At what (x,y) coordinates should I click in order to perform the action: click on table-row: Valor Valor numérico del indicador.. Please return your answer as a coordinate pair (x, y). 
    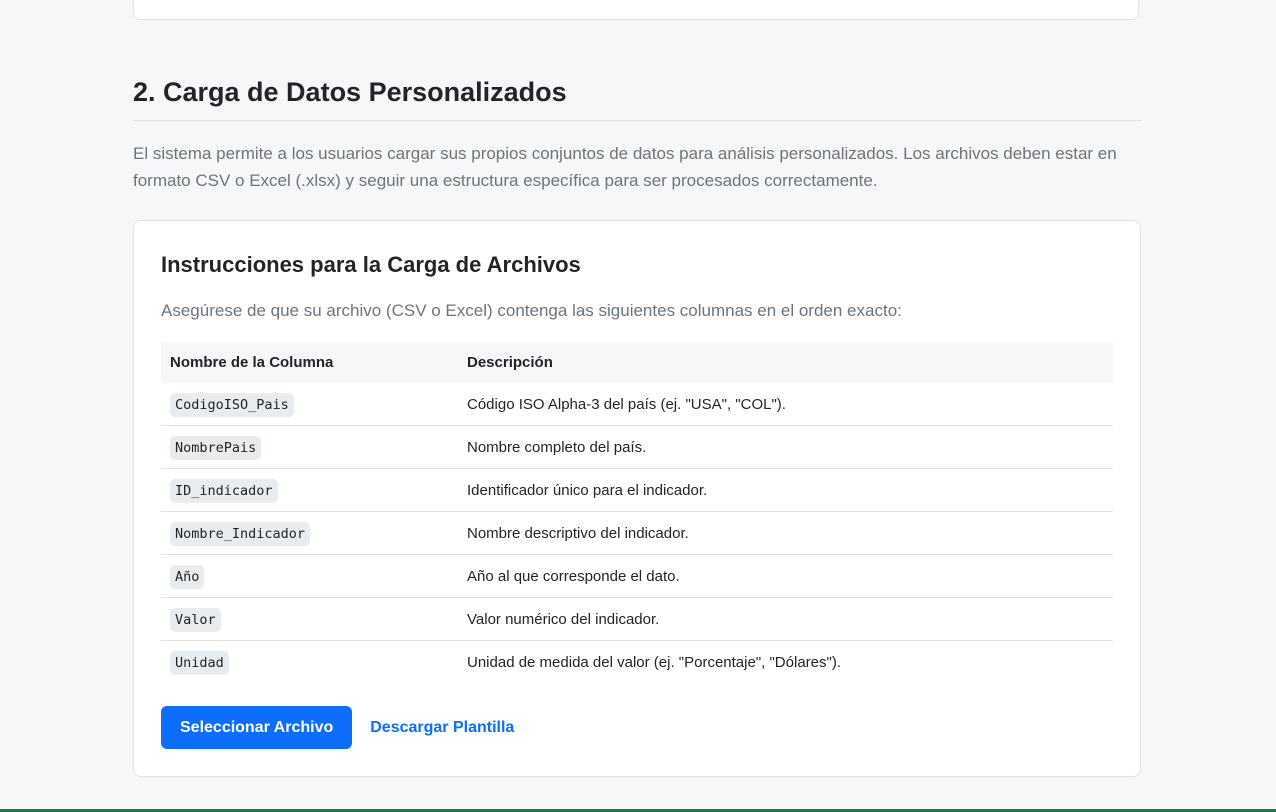
    Looking at the image, I should click on (637, 619).